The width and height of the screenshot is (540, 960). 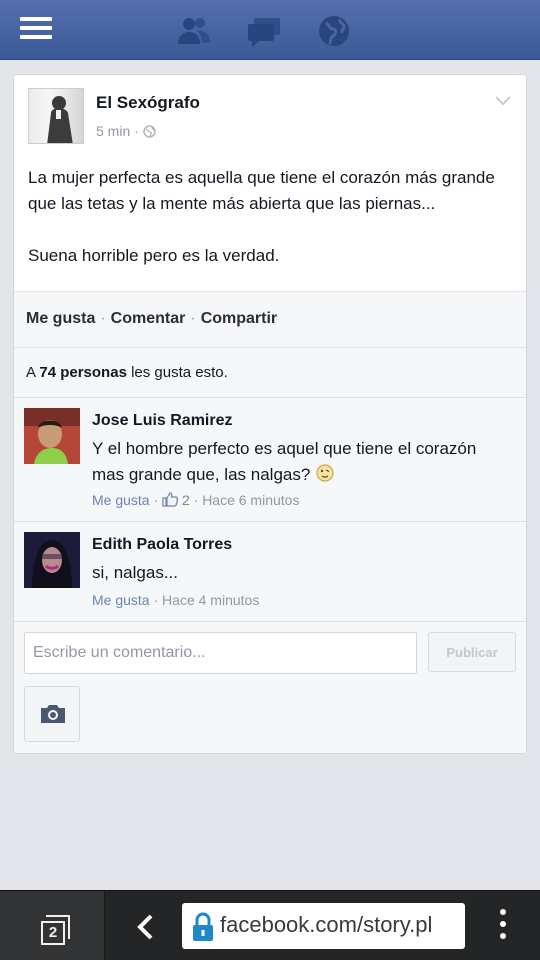 I want to click on comment-button: Comentar, so click(x=148, y=318).